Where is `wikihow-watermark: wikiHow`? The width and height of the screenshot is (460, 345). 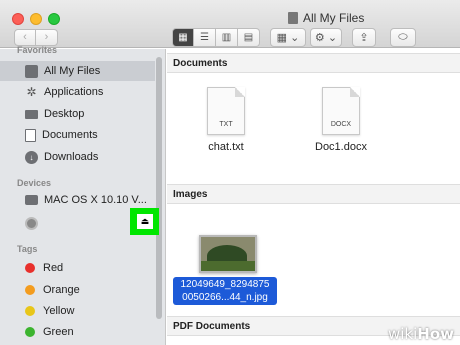
wikihow-watermark: wikiHow is located at coordinates (421, 334).